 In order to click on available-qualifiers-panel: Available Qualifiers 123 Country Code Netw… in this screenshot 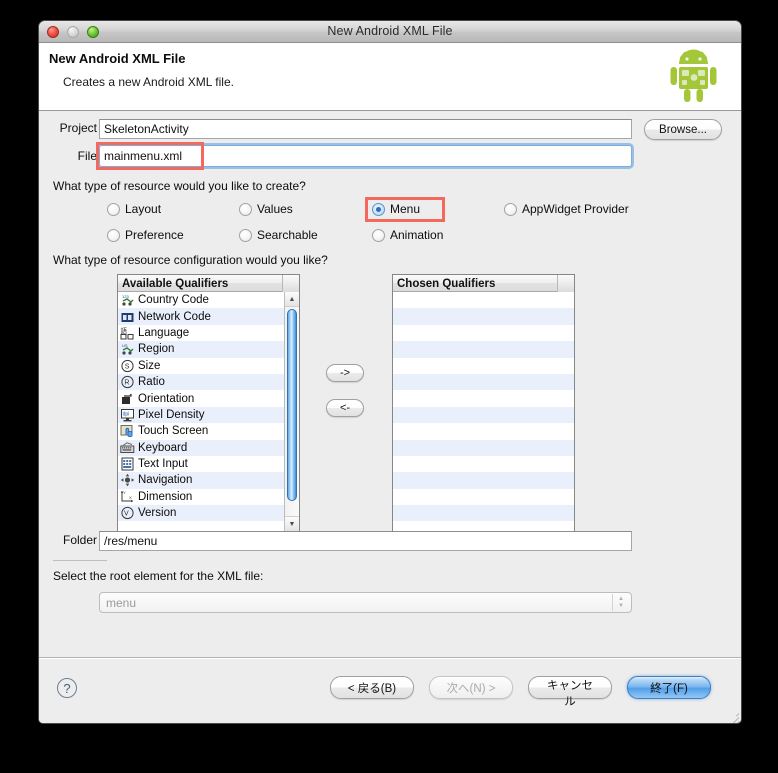, I will do `click(208, 403)`.